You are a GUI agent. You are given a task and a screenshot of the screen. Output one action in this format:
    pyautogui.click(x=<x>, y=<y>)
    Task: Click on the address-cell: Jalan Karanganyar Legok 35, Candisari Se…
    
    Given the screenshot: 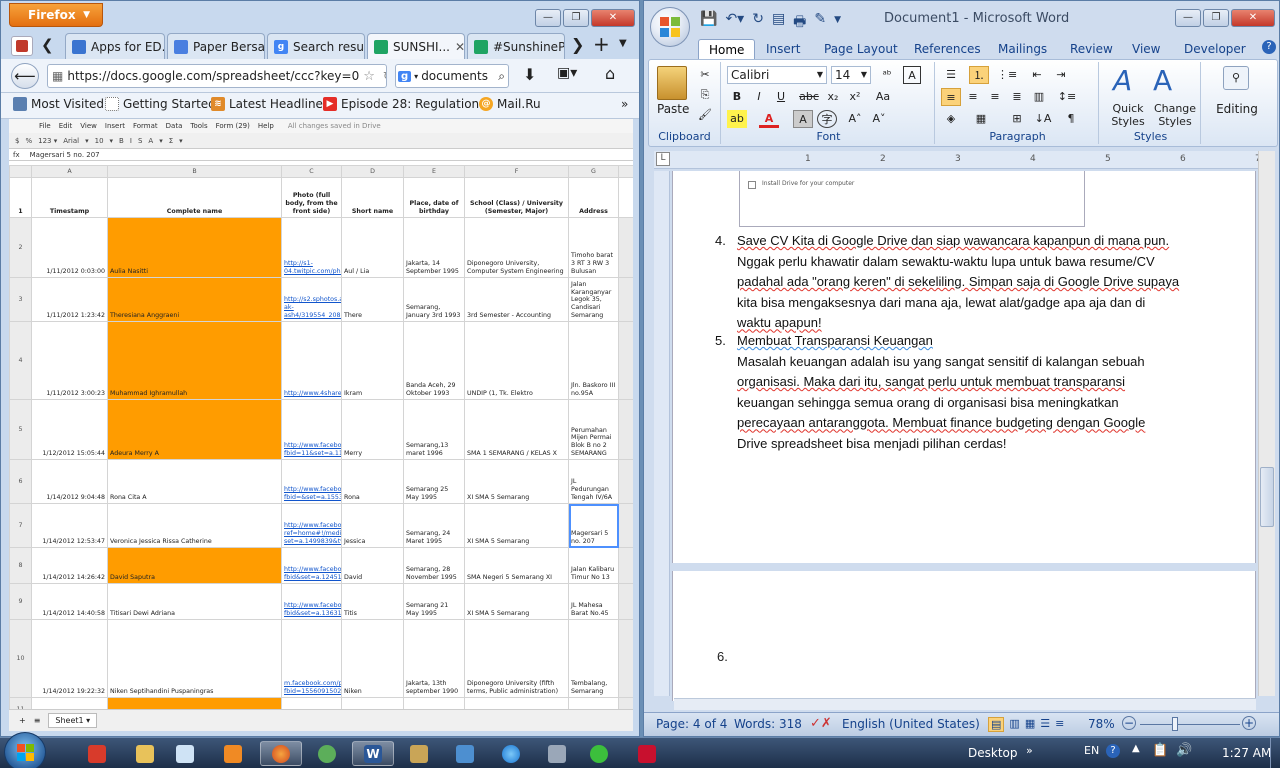 What is the action you would take?
    pyautogui.click(x=593, y=299)
    